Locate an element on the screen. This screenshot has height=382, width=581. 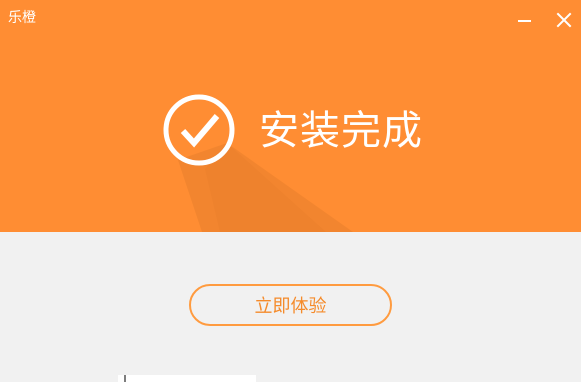
minimize-icon is located at coordinates (524, 21).